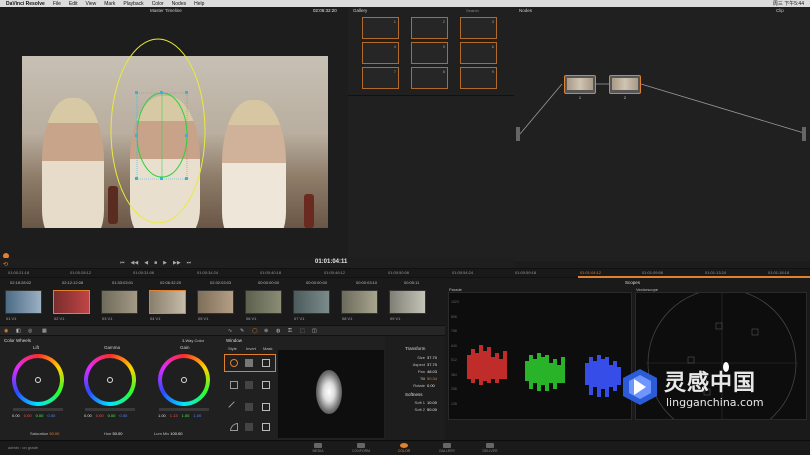 The width and height of the screenshot is (810, 455). What do you see at coordinates (314, 331) in the screenshot?
I see `3d-icon: ◫` at bounding box center [314, 331].